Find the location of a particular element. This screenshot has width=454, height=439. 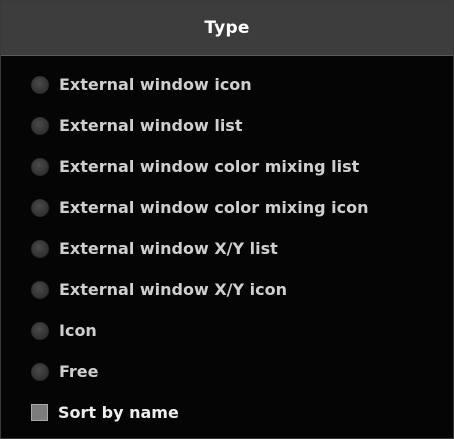

option-label: External window color mixing icon is located at coordinates (214, 207).